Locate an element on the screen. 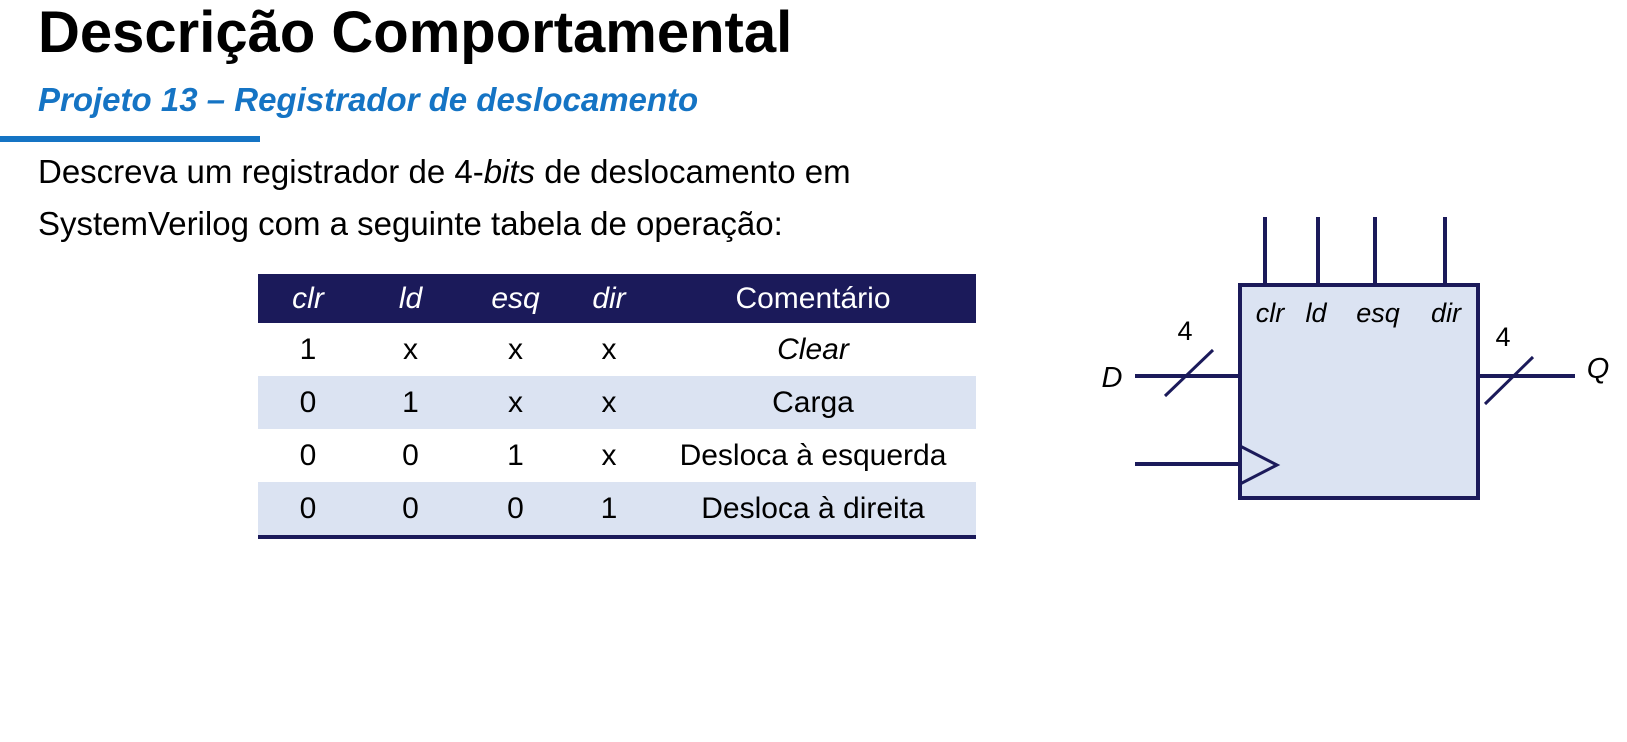 The image size is (1627, 742). q-output-label: Q is located at coordinates (1598, 369).